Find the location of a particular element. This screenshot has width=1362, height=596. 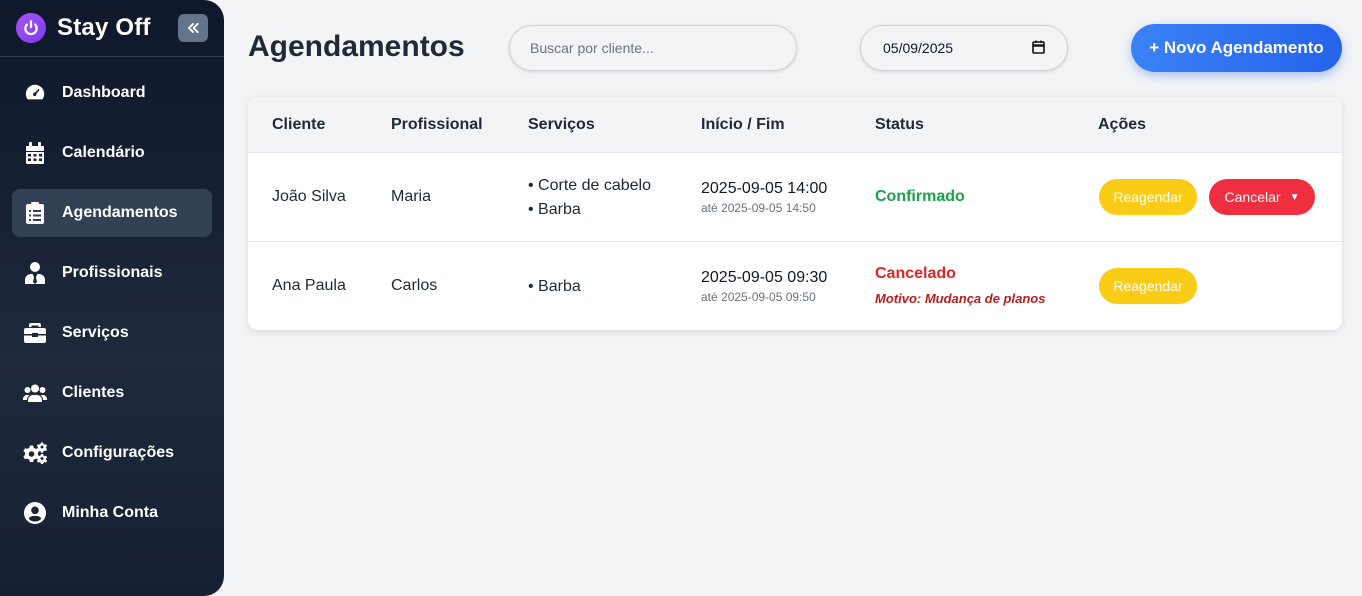

double-chevron-left-icon is located at coordinates (193, 28).